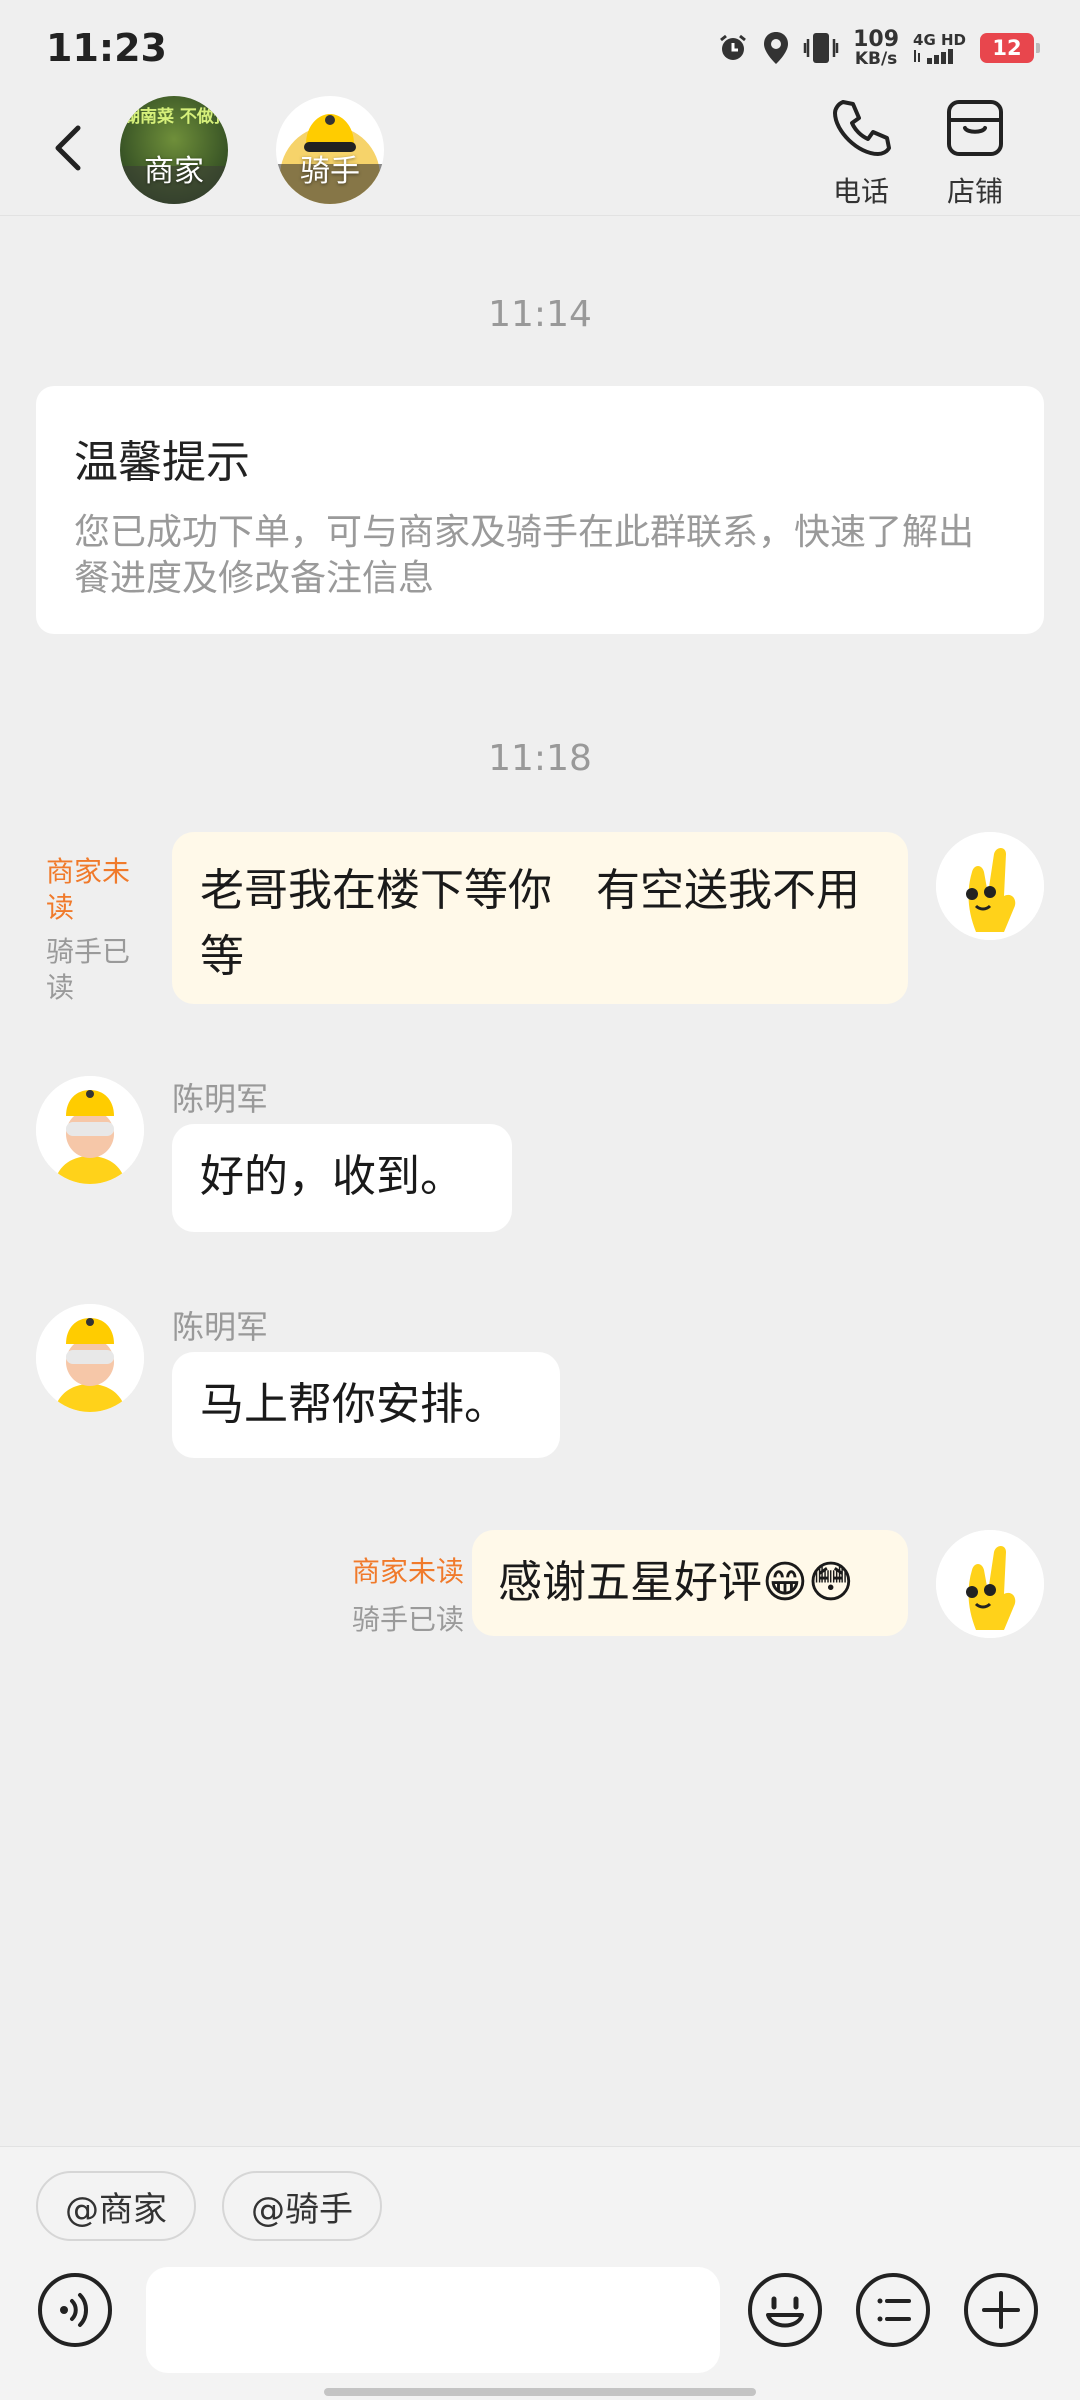 The image size is (1080, 2400). Describe the element at coordinates (1010, 48) in the screenshot. I see `battery-indicator: 12` at that location.